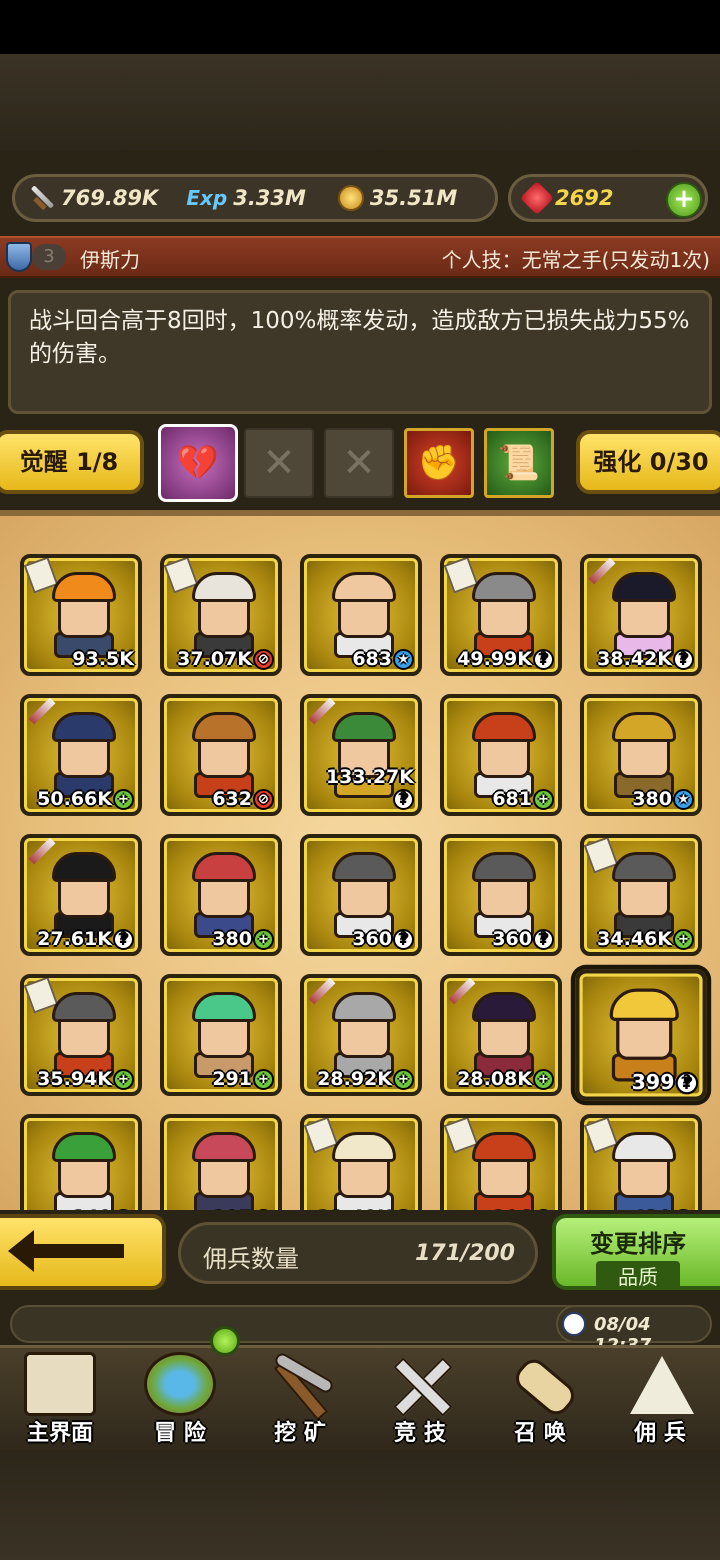 This screenshot has height=1560, width=720. Describe the element at coordinates (300, 1385) in the screenshot. I see `pickaxe-icon` at that location.